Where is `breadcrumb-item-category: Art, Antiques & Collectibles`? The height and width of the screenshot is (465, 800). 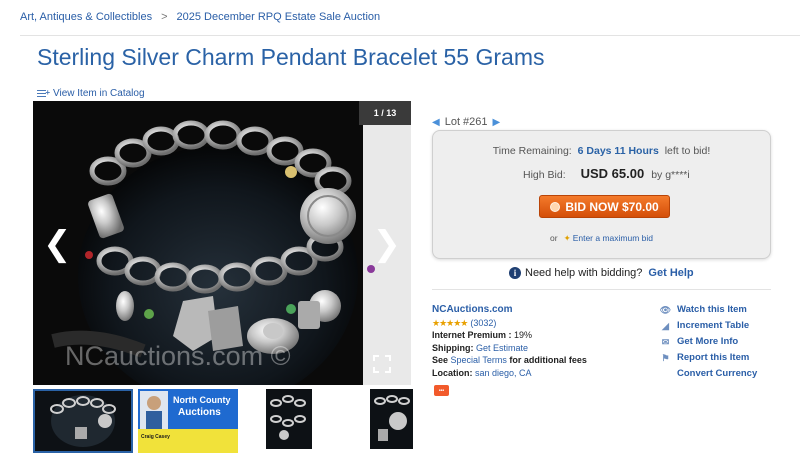 breadcrumb-item-category: Art, Antiques & Collectibles is located at coordinates (86, 17).